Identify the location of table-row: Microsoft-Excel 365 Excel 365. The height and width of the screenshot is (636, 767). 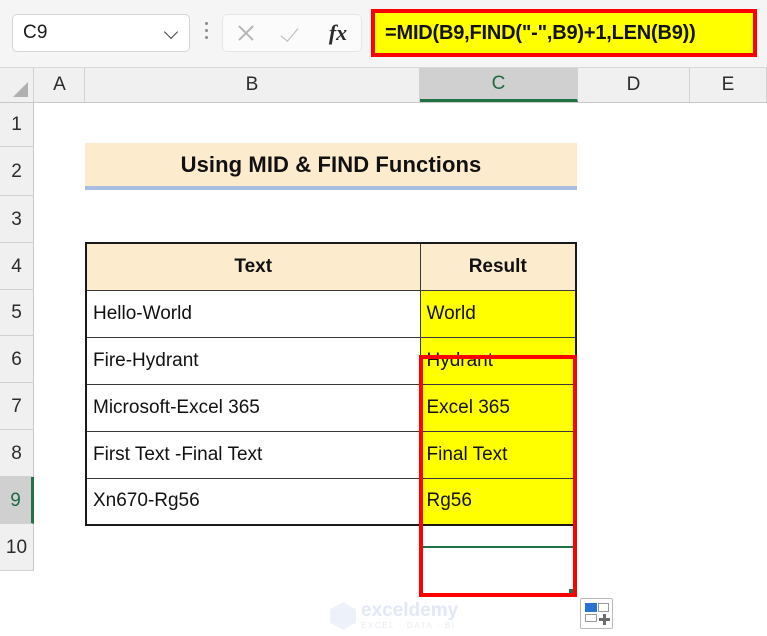
(331, 407).